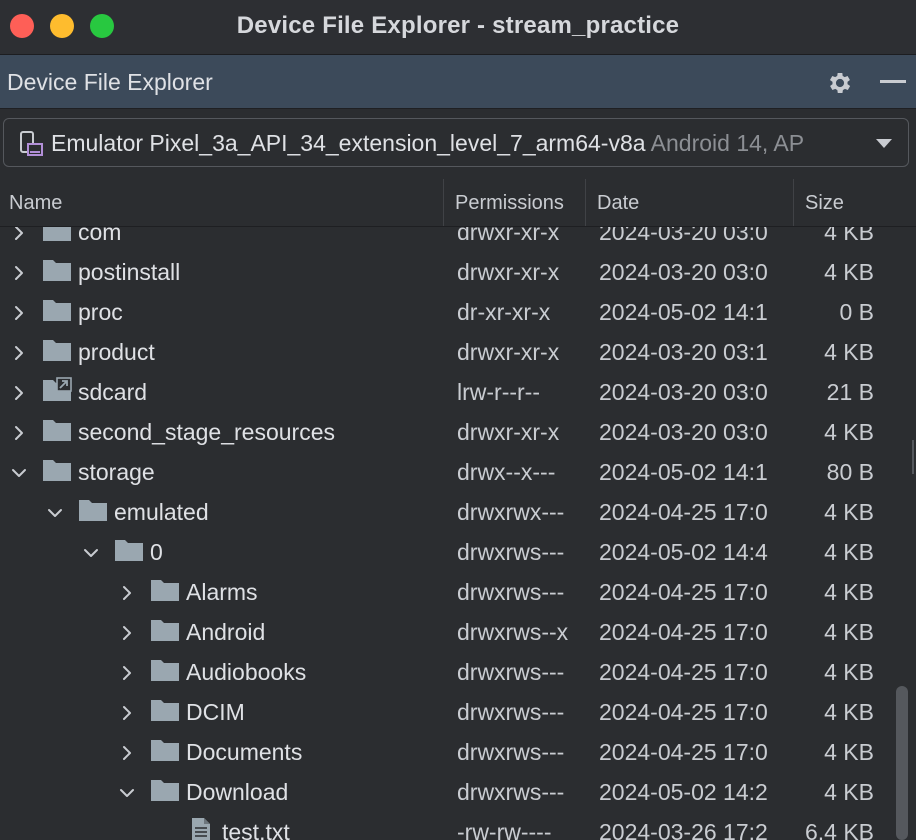 The image size is (916, 840). What do you see at coordinates (683, 352) in the screenshot?
I see `row-date: 2024-03-20 03:1` at bounding box center [683, 352].